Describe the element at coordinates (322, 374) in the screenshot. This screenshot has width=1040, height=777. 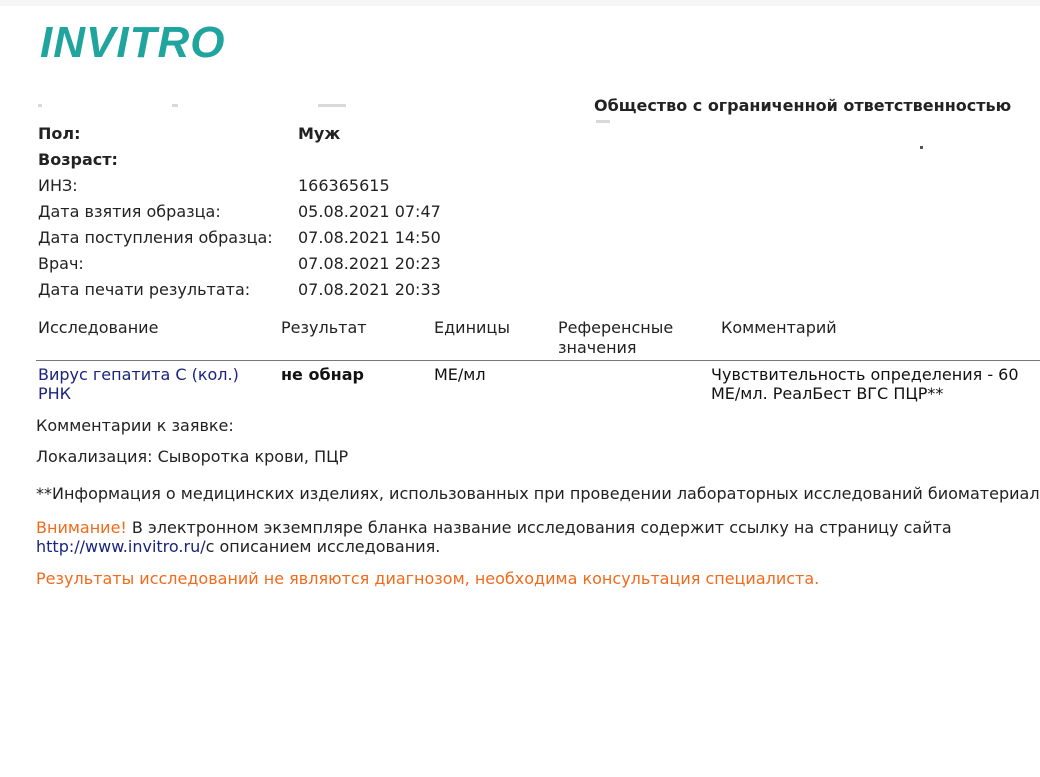
I see `result-value: не обнар` at that location.